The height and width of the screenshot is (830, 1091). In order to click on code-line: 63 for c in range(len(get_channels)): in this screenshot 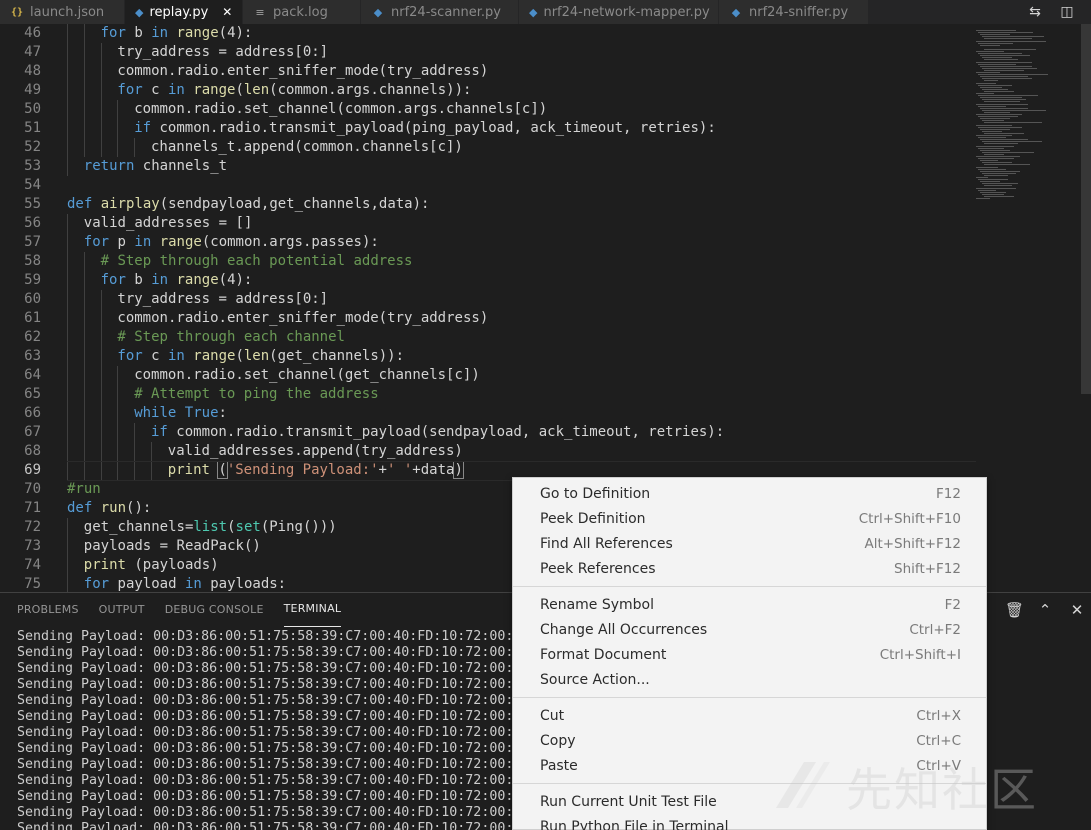, I will do `click(490, 356)`.